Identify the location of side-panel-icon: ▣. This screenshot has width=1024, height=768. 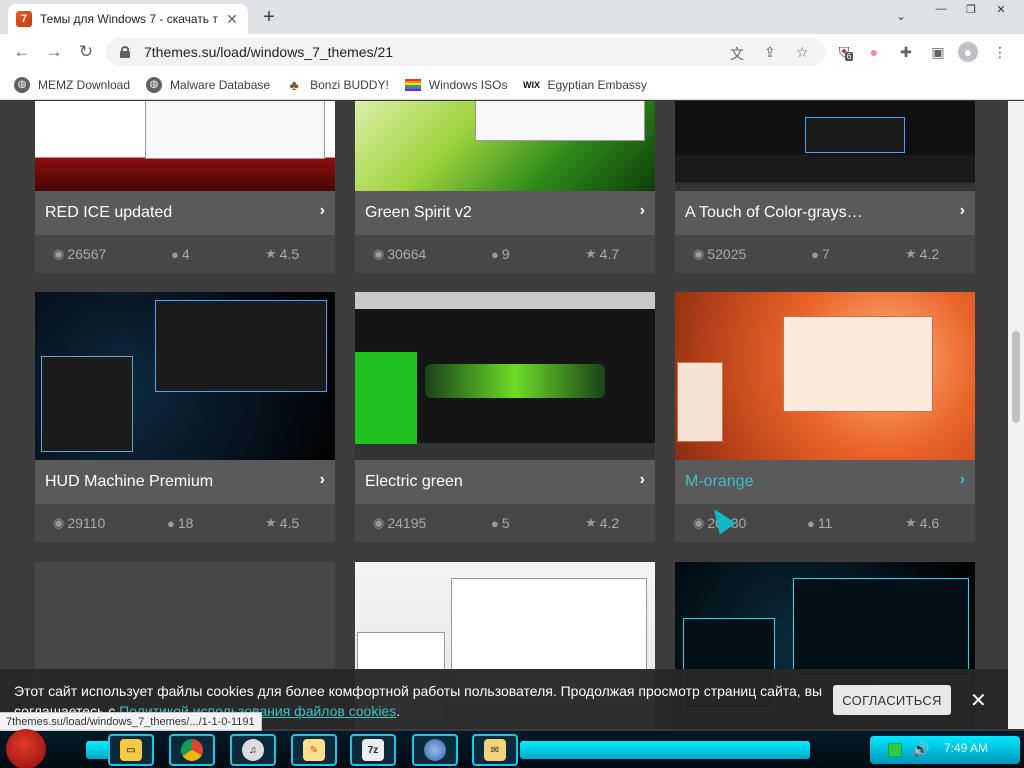
(938, 52).